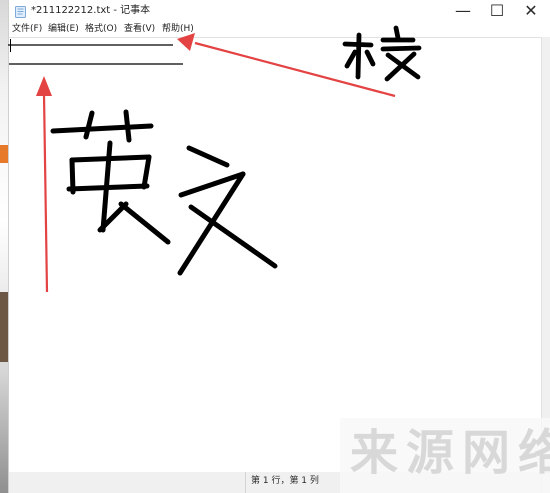 Image resolution: width=550 pixels, height=493 pixels. What do you see at coordinates (27, 29) in the screenshot?
I see `menu-file: 文件(F)` at bounding box center [27, 29].